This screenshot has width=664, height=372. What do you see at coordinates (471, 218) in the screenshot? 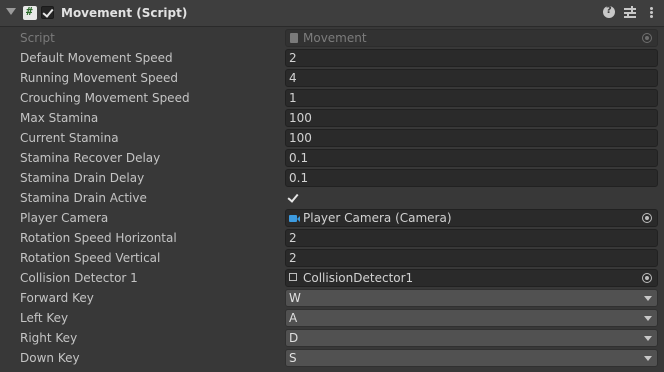
I see `player-camera-object-field: Player Camera (Camera)` at bounding box center [471, 218].